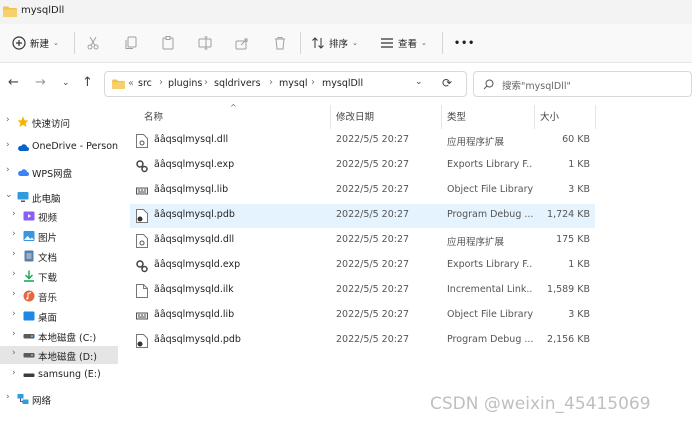 The image size is (692, 425). I want to click on breadcrumb-current: mysqlDll, so click(342, 83).